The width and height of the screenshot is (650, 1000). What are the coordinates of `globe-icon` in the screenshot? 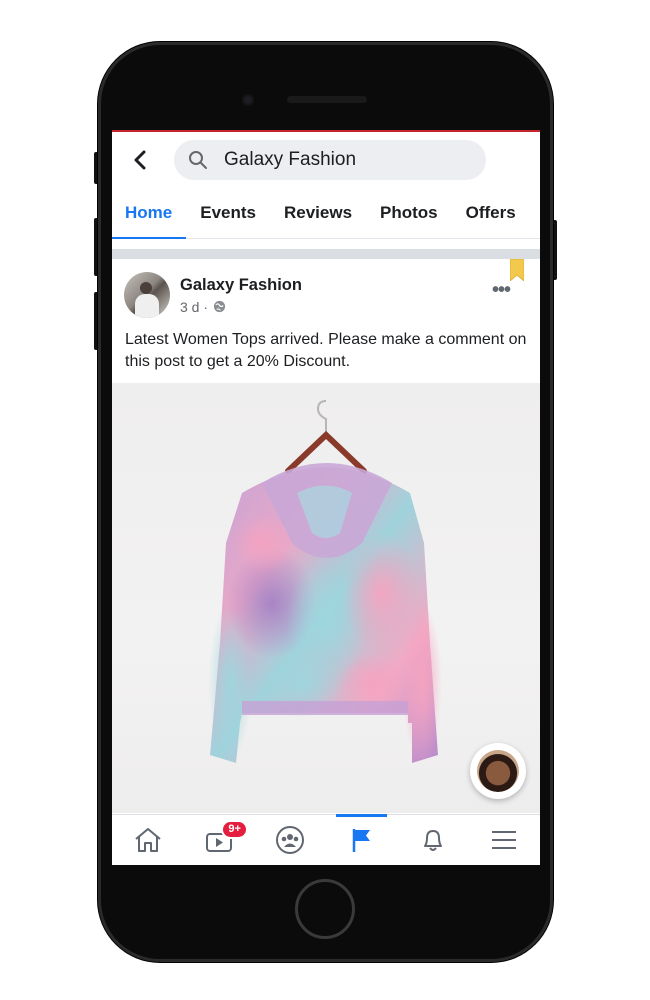 It's located at (219, 306).